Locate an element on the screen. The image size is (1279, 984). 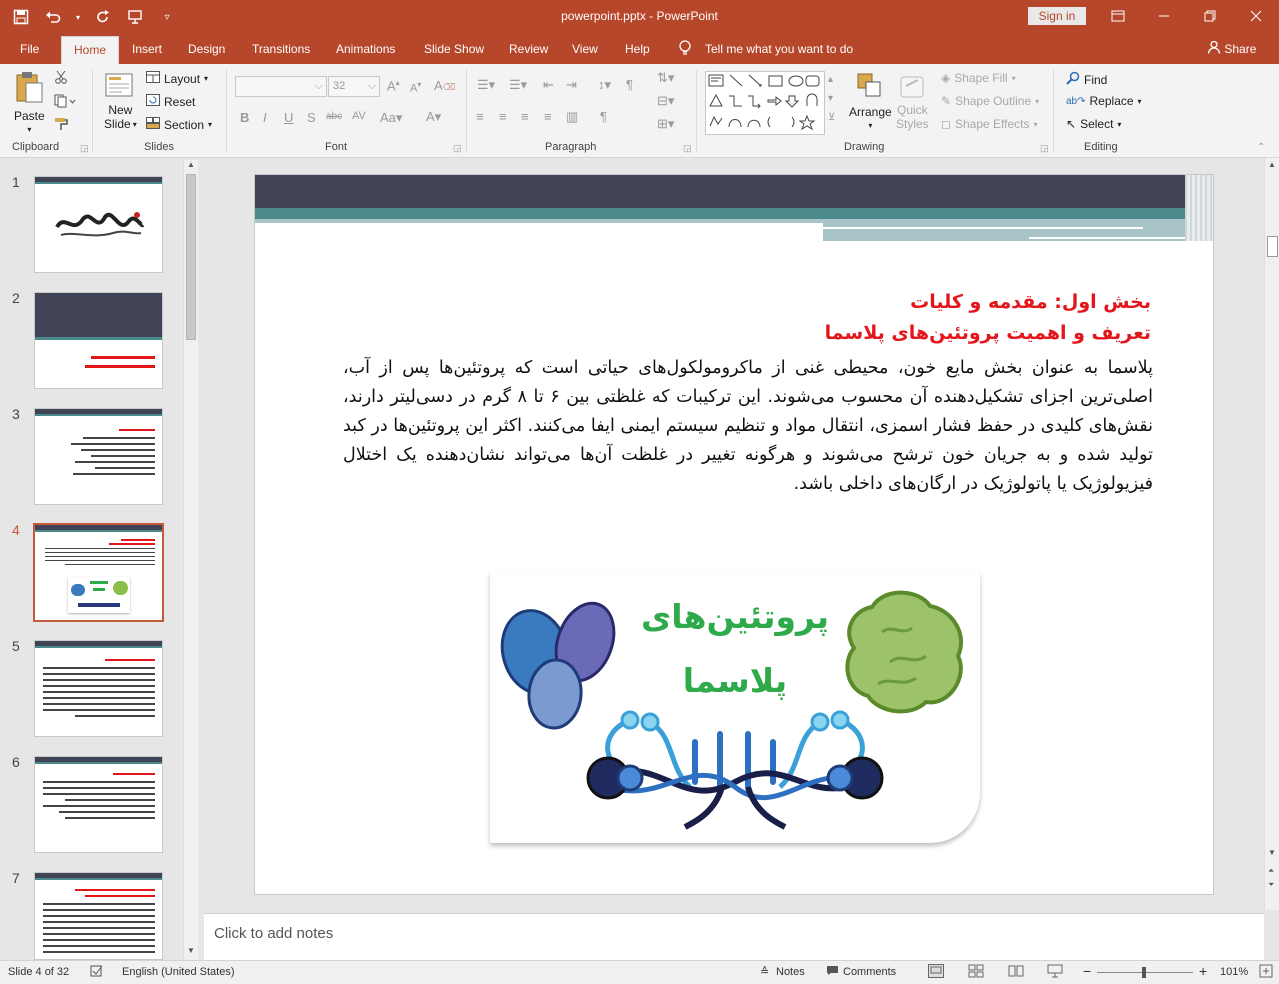
tab-file: File is located at coordinates (29, 49).